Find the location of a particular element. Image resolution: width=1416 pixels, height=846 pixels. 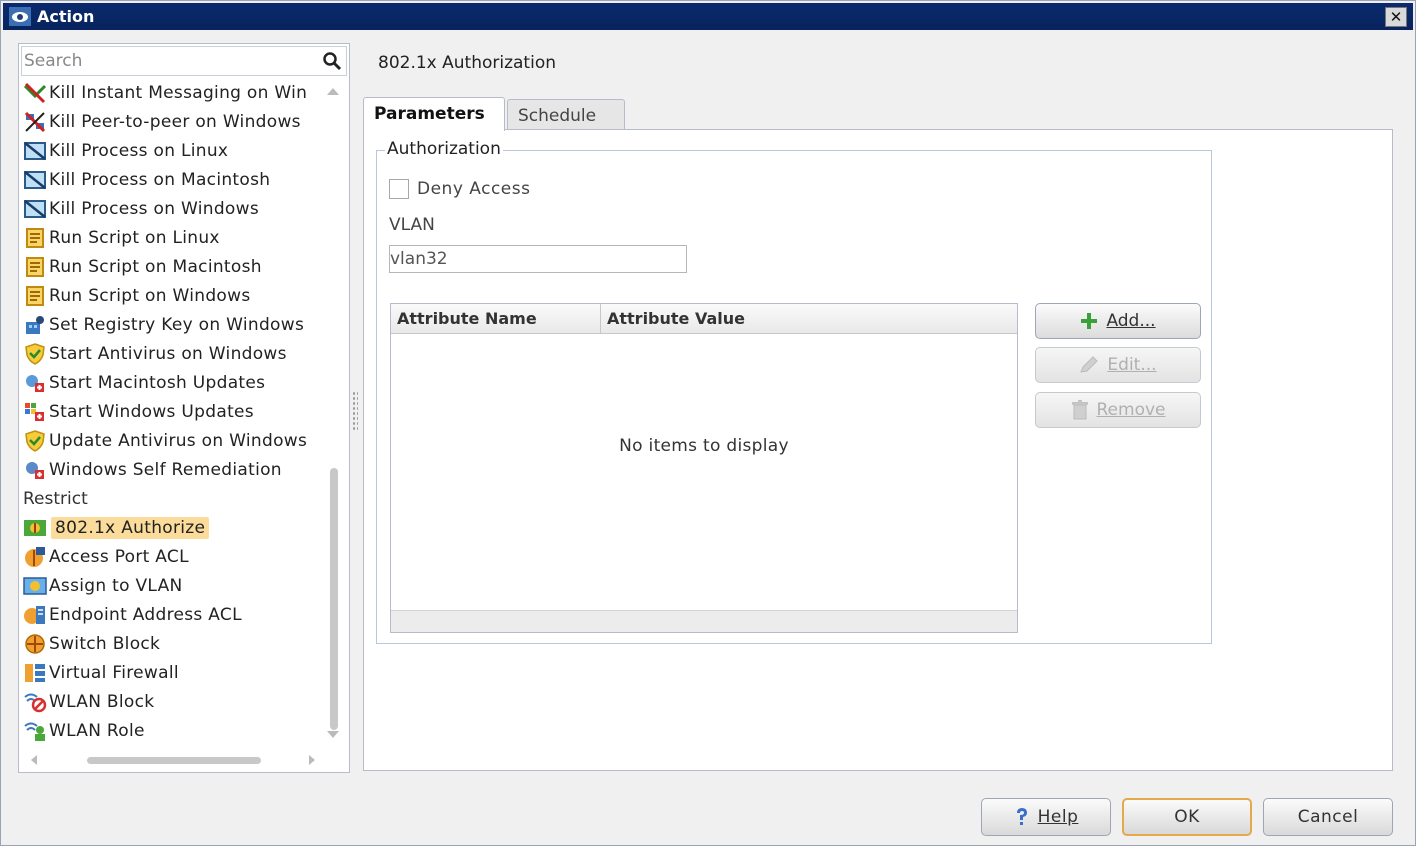

list-item: Virtual Firewall is located at coordinates (171, 673).